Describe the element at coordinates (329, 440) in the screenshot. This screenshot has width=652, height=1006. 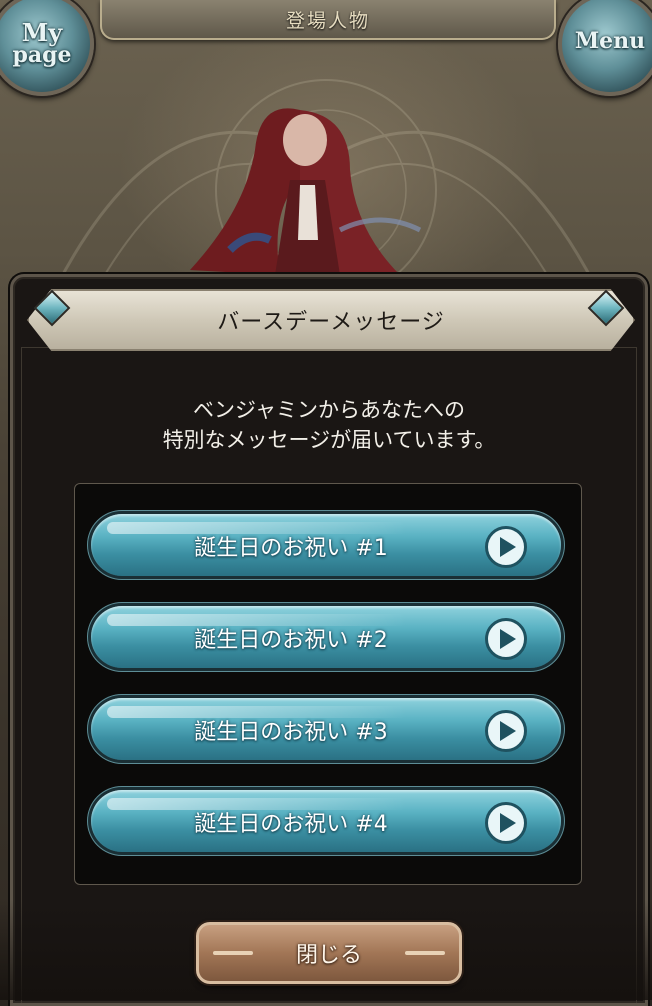
I see `description-line-2: 特別なメッセージが届いています。` at that location.